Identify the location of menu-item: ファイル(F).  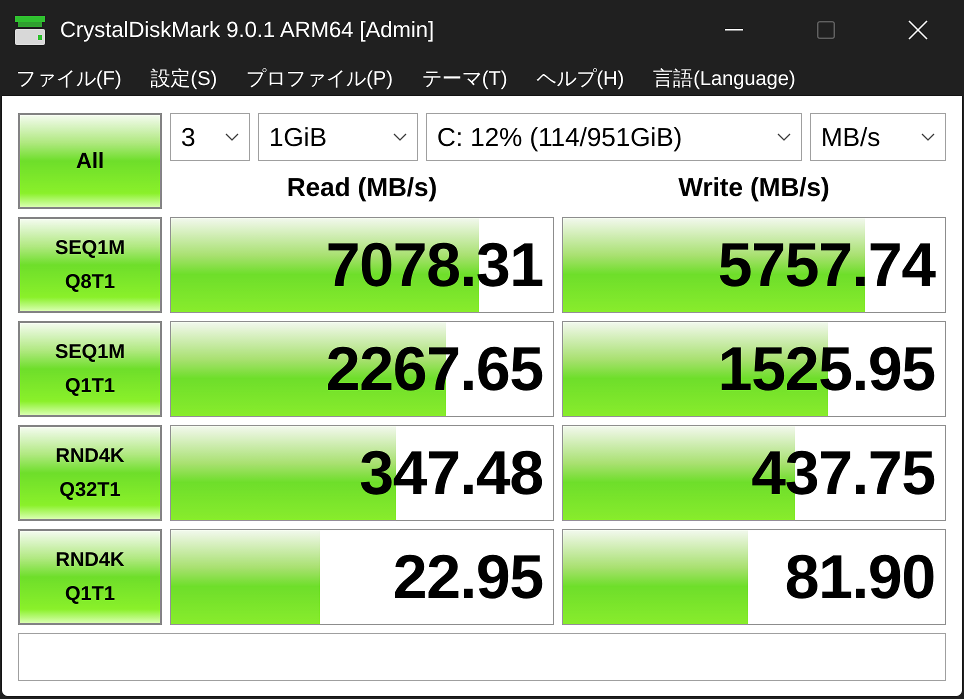
(69, 78).